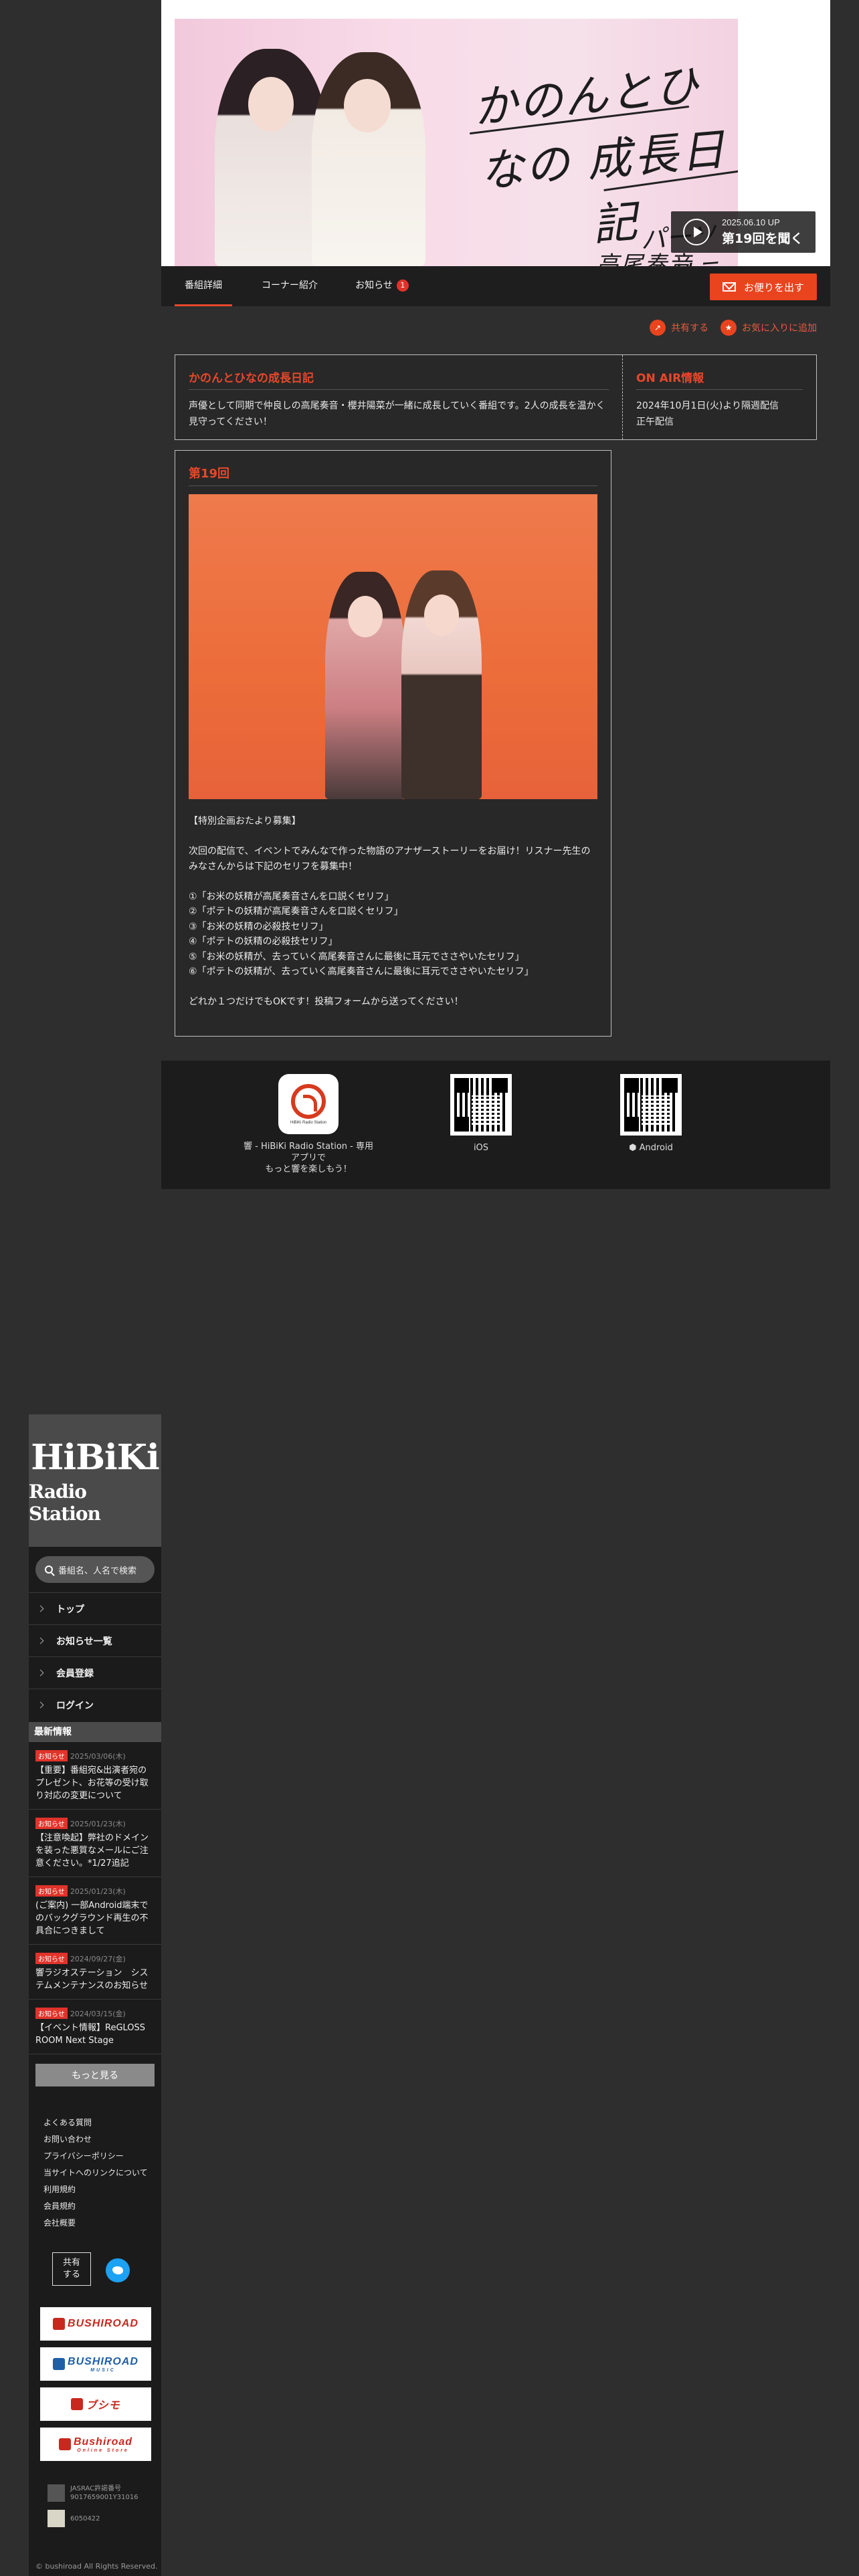 This screenshot has height=2576, width=859. I want to click on search-input: 番組名、人名で検索, so click(95, 1570).